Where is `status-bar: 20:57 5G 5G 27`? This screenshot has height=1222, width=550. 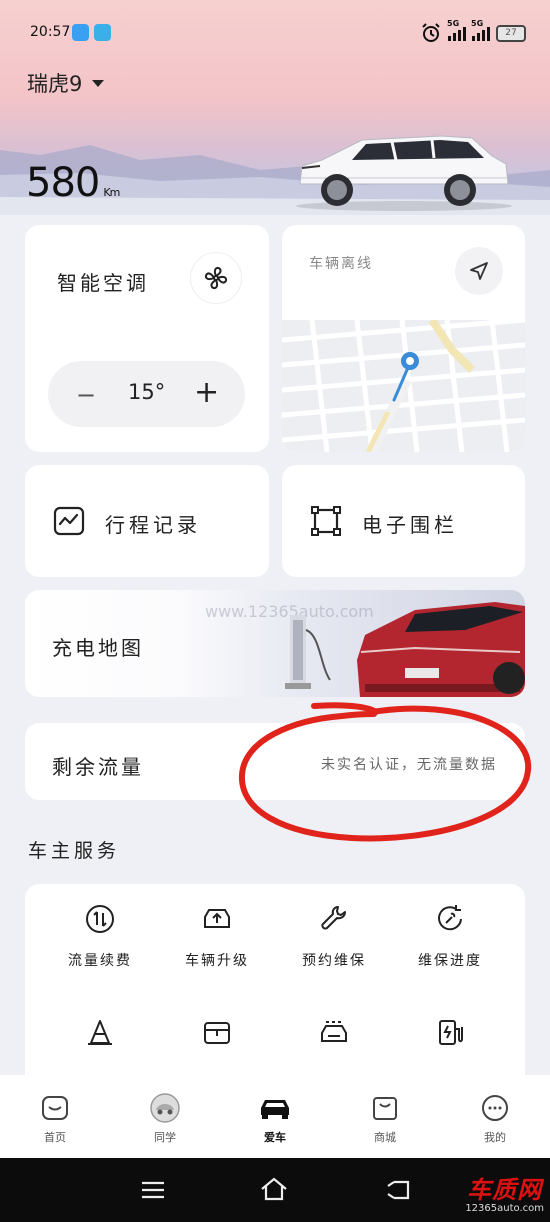
status-bar: 20:57 5G 5G 27 is located at coordinates (278, 32).